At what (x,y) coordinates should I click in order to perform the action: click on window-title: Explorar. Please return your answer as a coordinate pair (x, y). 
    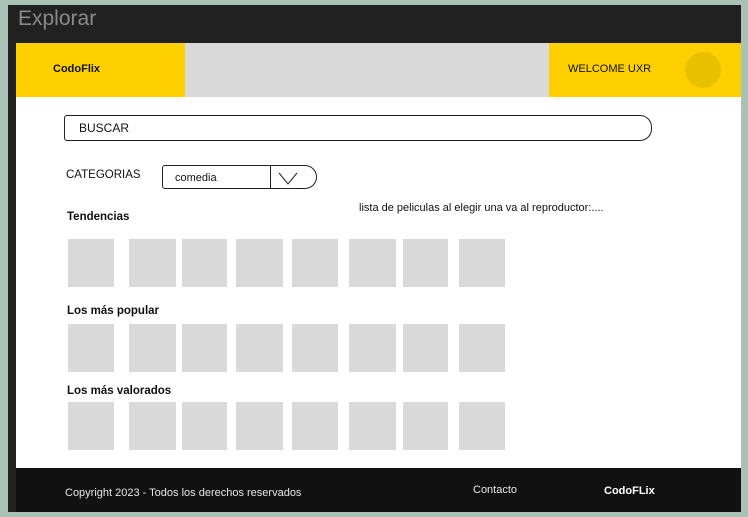
    Looking at the image, I should click on (57, 18).